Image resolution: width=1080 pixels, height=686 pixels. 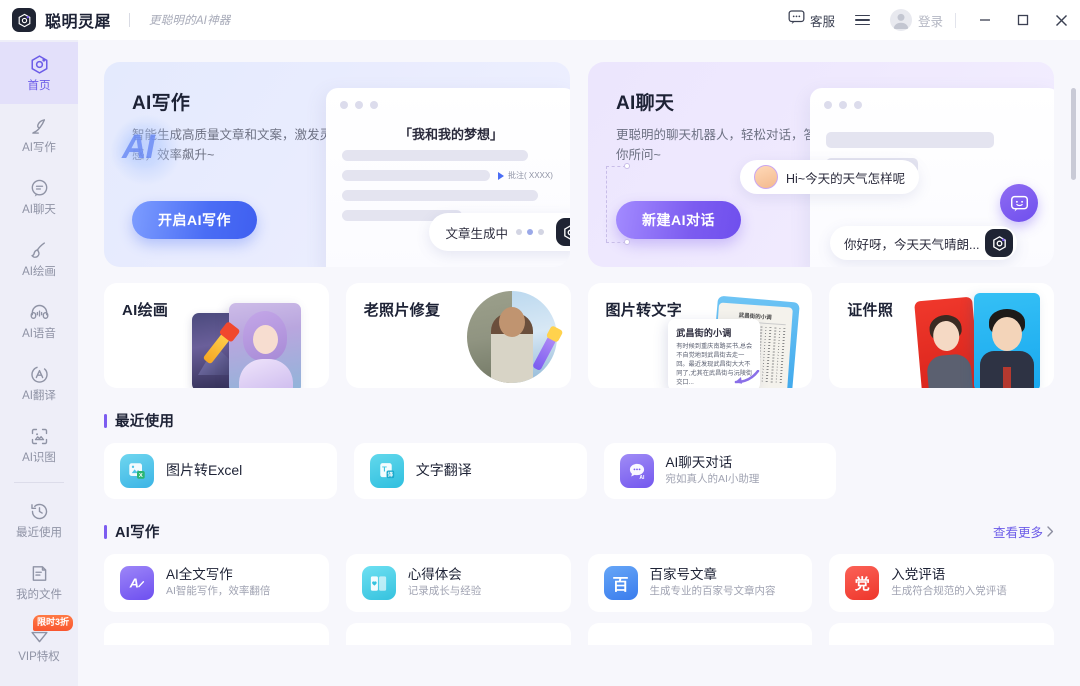 I want to click on sidebar-item-ai-writing: AI写作, so click(x=39, y=135).